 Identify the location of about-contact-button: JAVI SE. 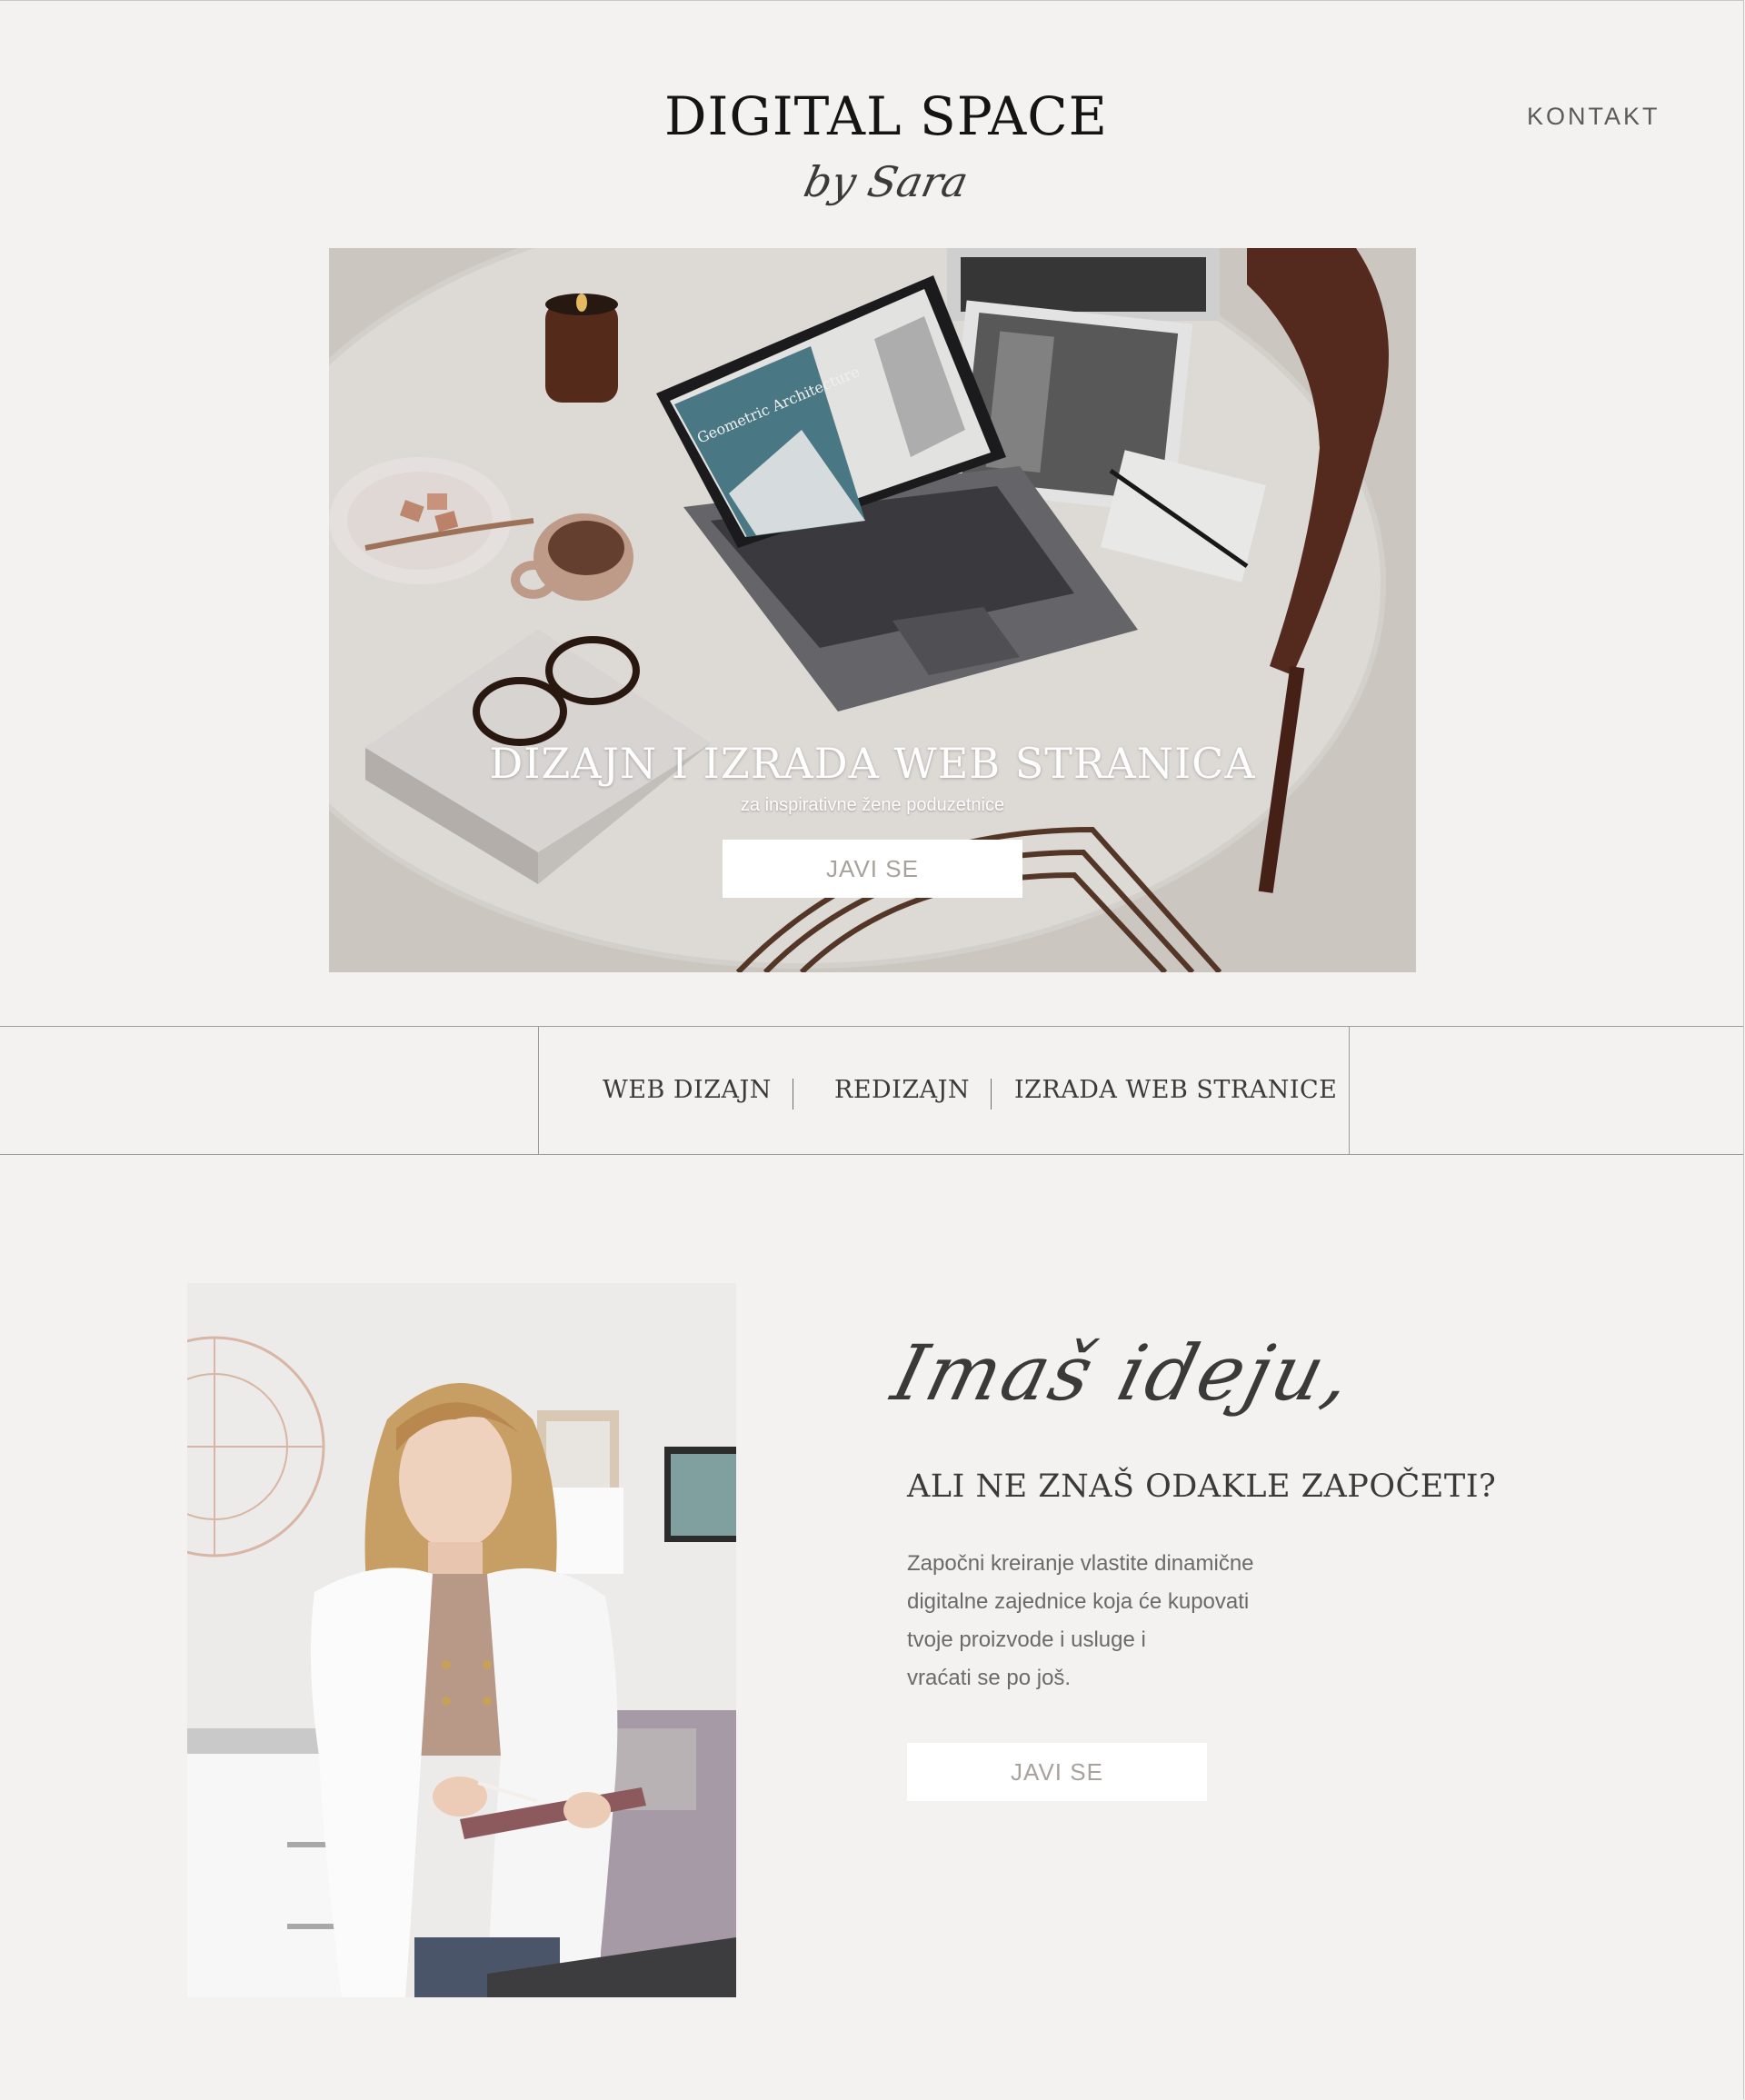
(1057, 1772).